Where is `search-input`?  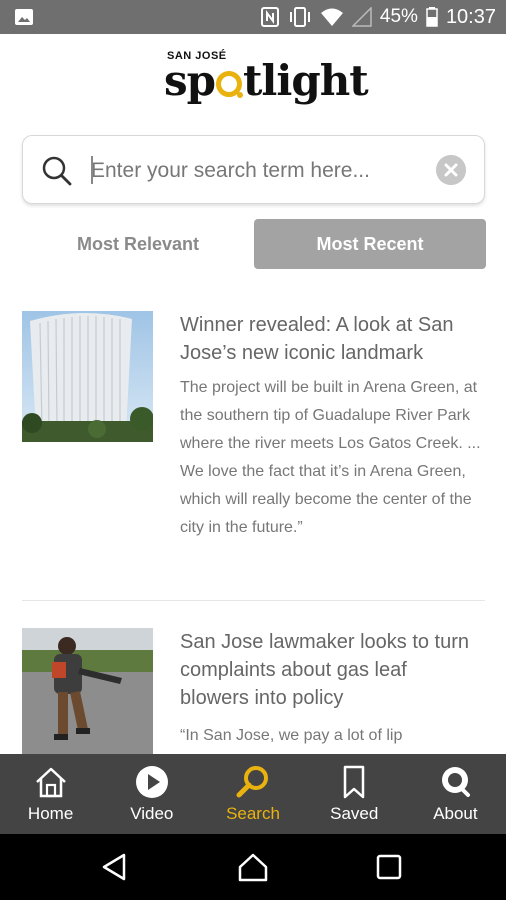
search-input is located at coordinates (256, 171).